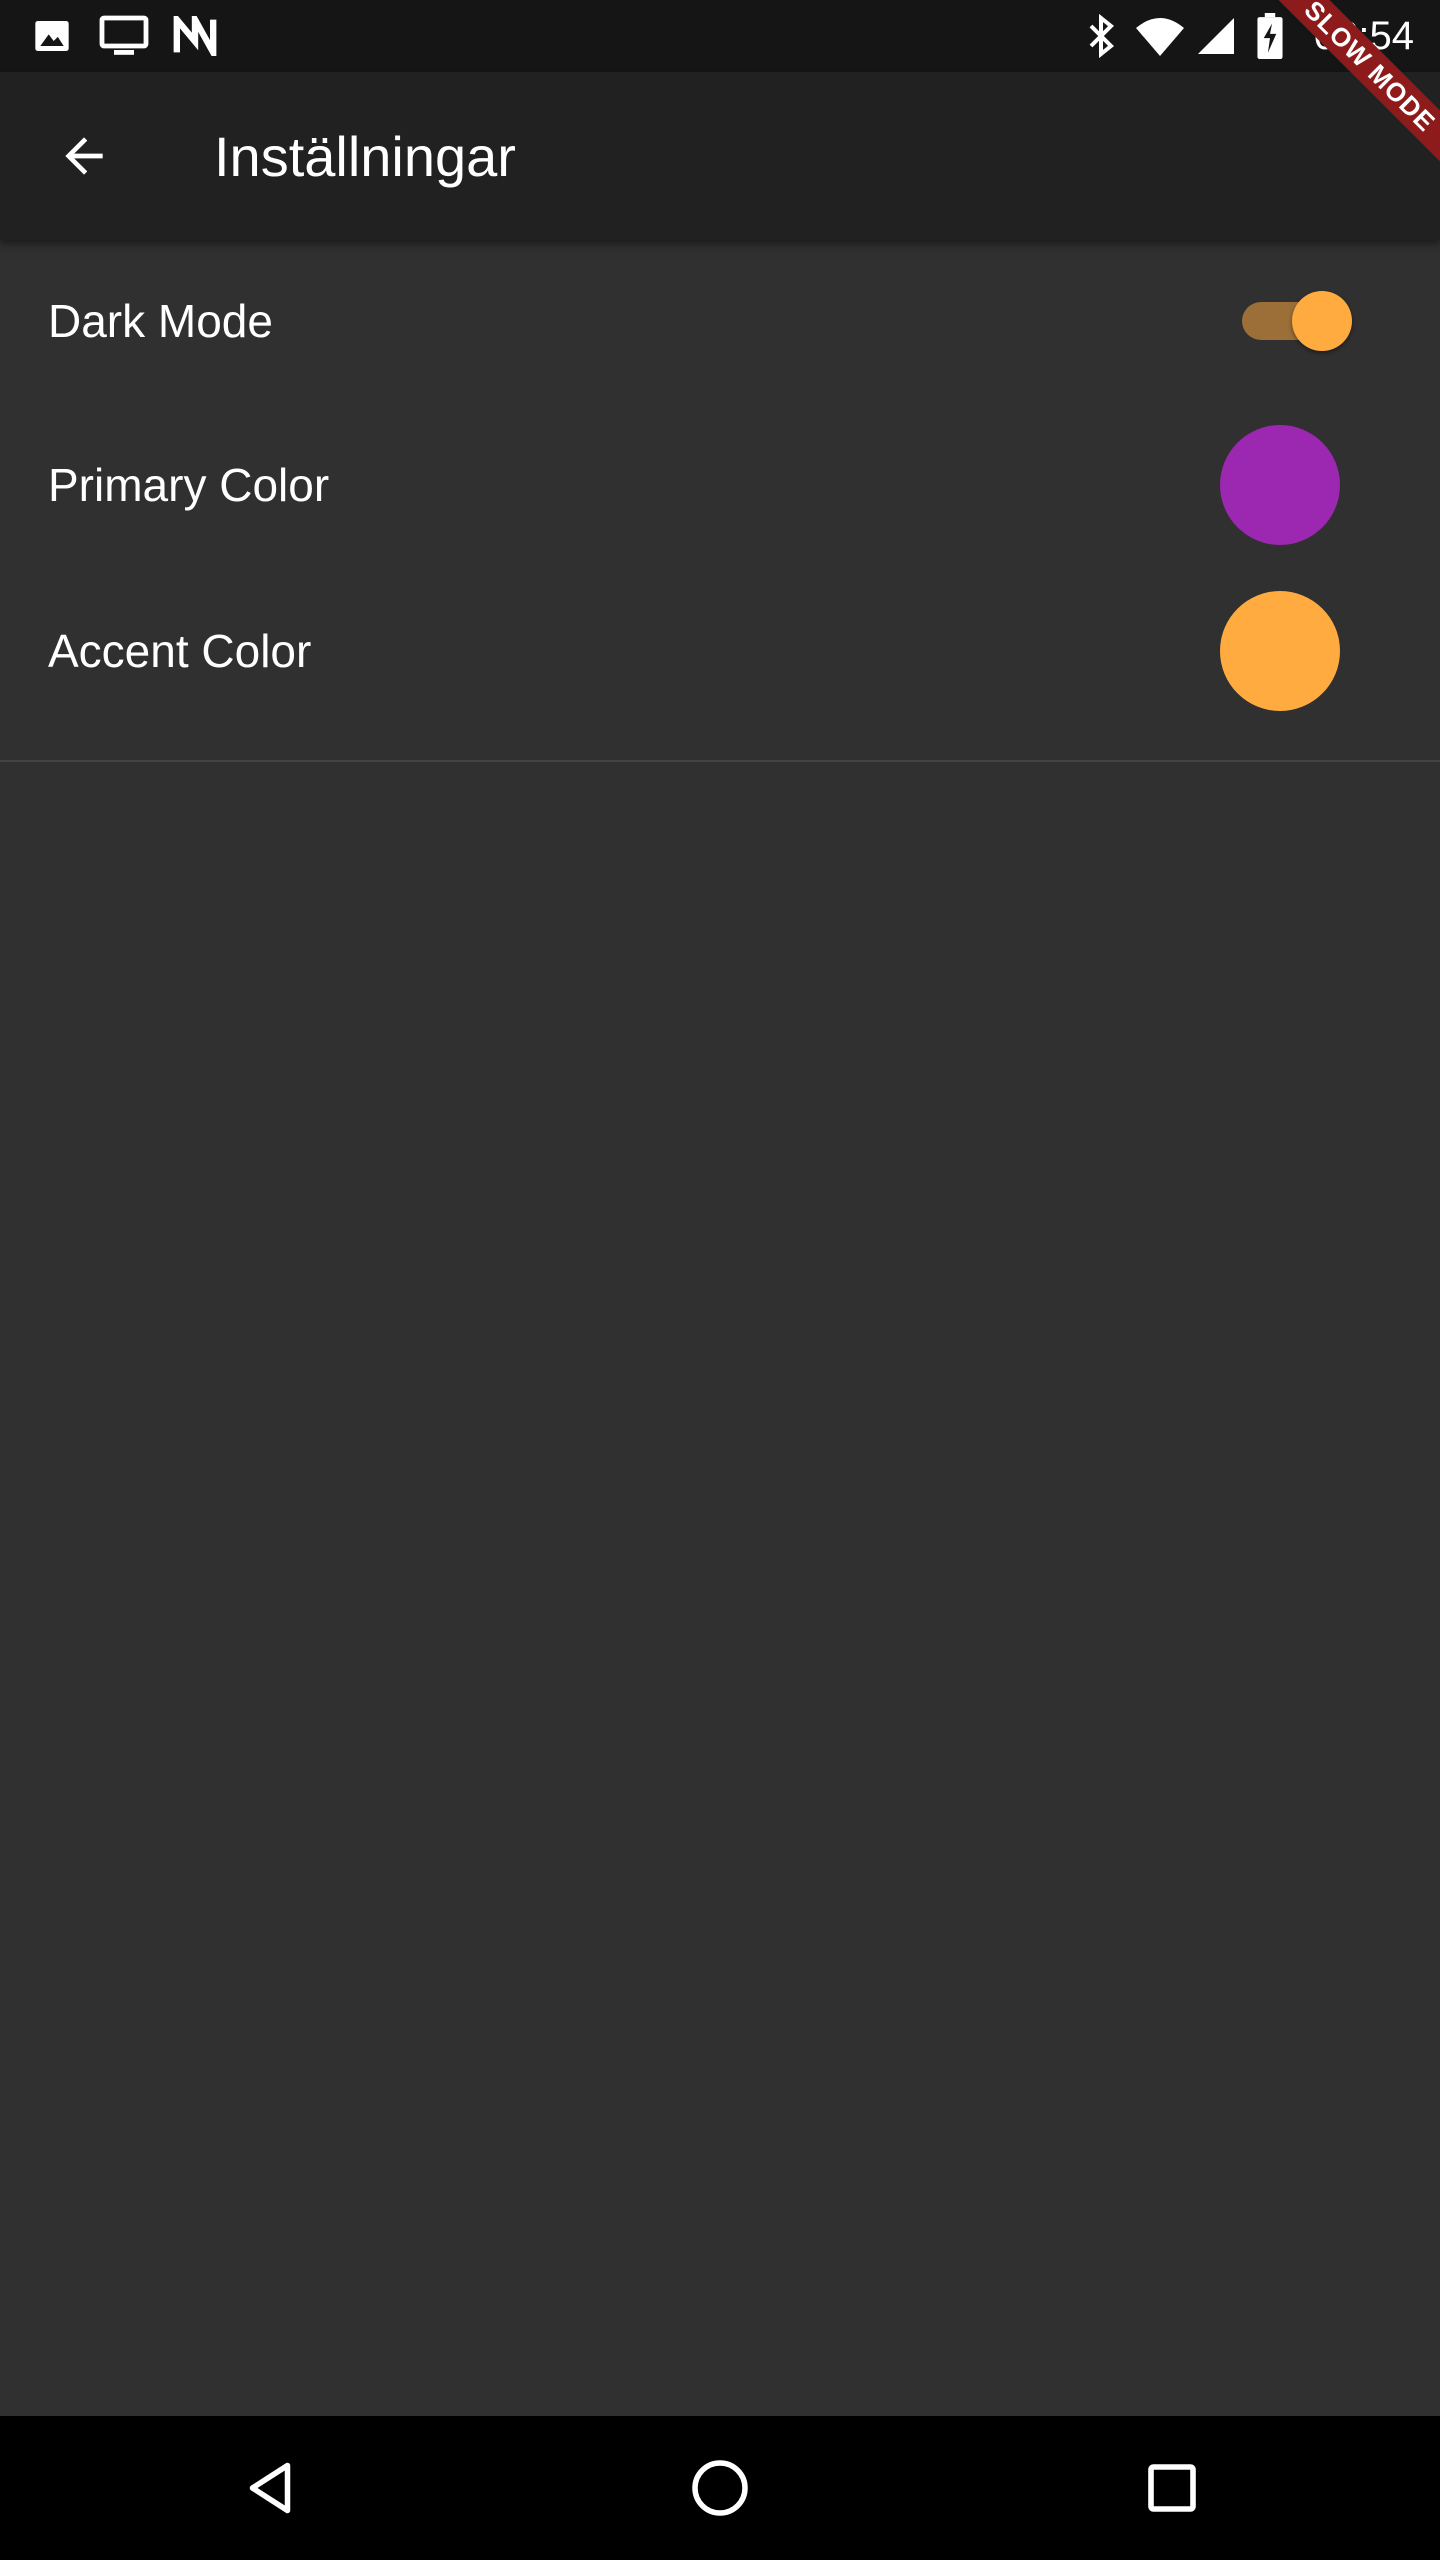 The image size is (1440, 2560). I want to click on setting-row-primary-color: Primary Color, so click(720, 485).